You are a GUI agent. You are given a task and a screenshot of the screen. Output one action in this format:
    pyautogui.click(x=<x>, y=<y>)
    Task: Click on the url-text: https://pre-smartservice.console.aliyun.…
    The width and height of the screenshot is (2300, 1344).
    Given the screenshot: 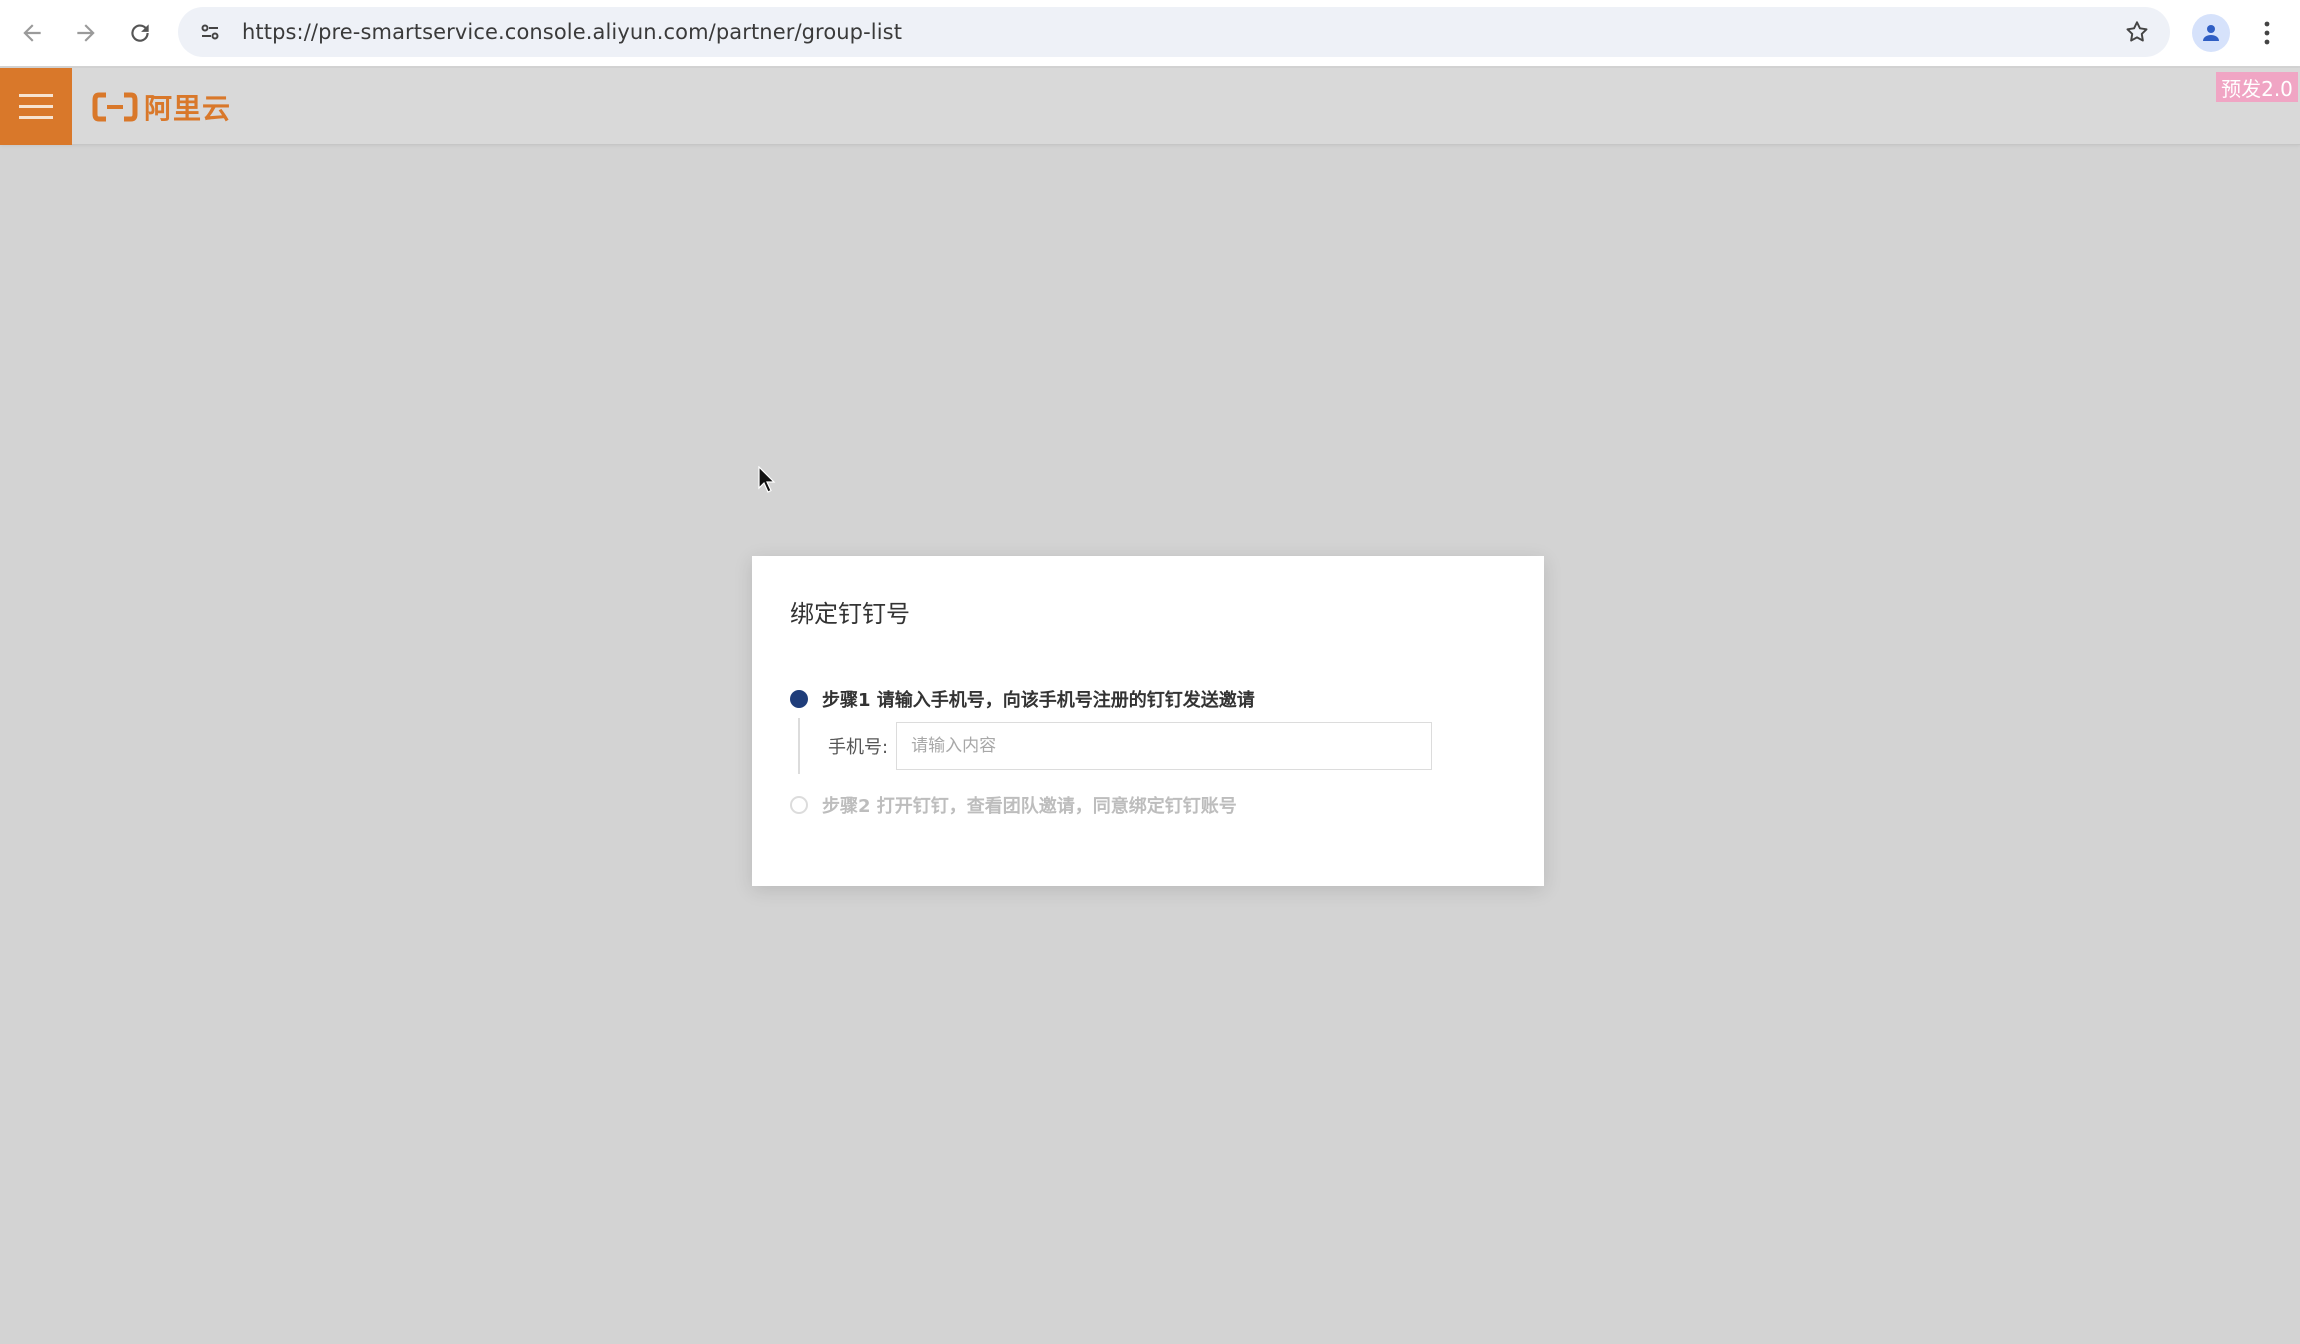 What is the action you would take?
    pyautogui.click(x=572, y=32)
    